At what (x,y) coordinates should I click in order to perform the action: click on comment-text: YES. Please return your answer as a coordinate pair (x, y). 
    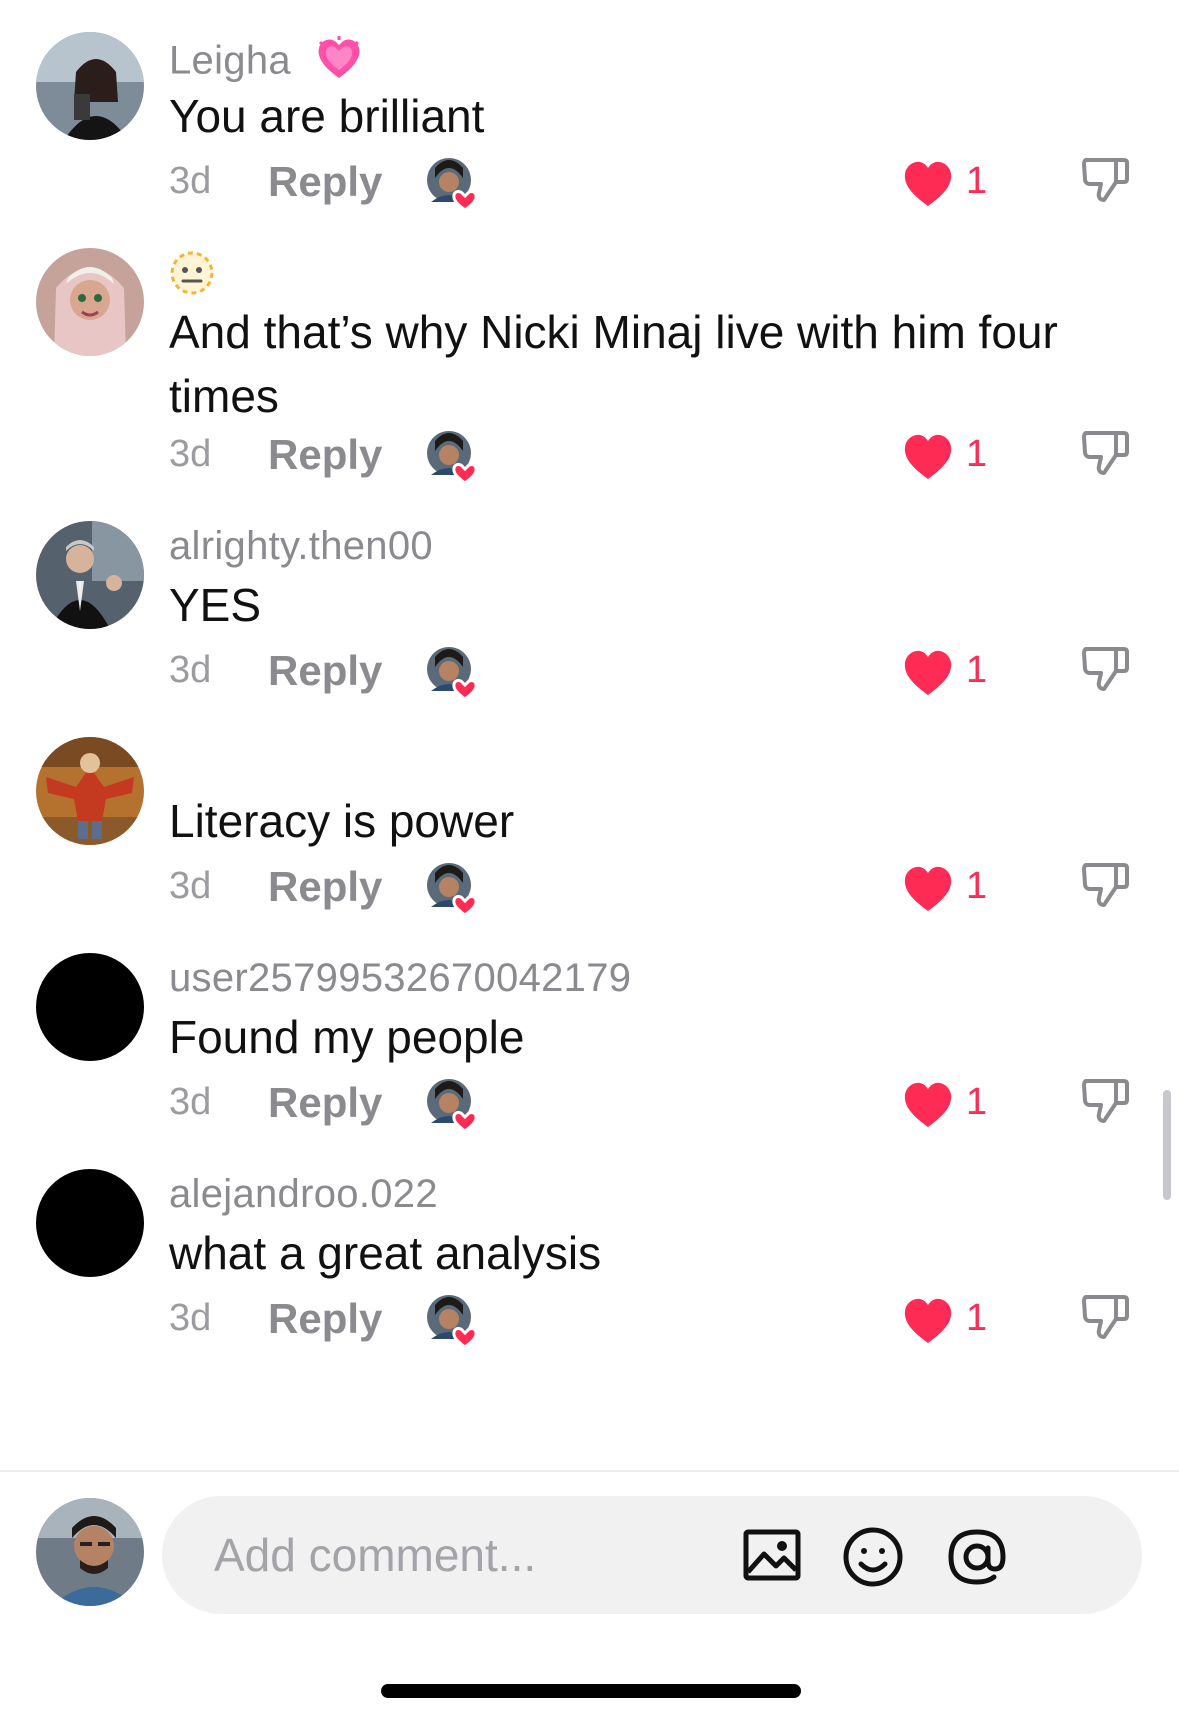
    Looking at the image, I should click on (215, 605).